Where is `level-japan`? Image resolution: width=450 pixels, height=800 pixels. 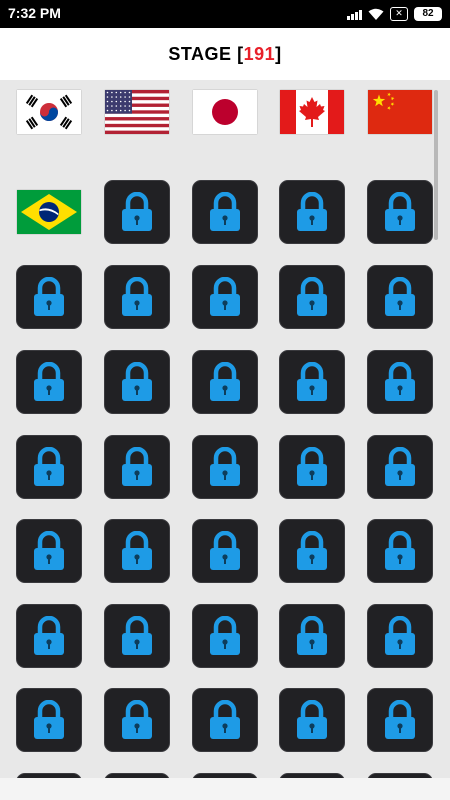 level-japan is located at coordinates (225, 112).